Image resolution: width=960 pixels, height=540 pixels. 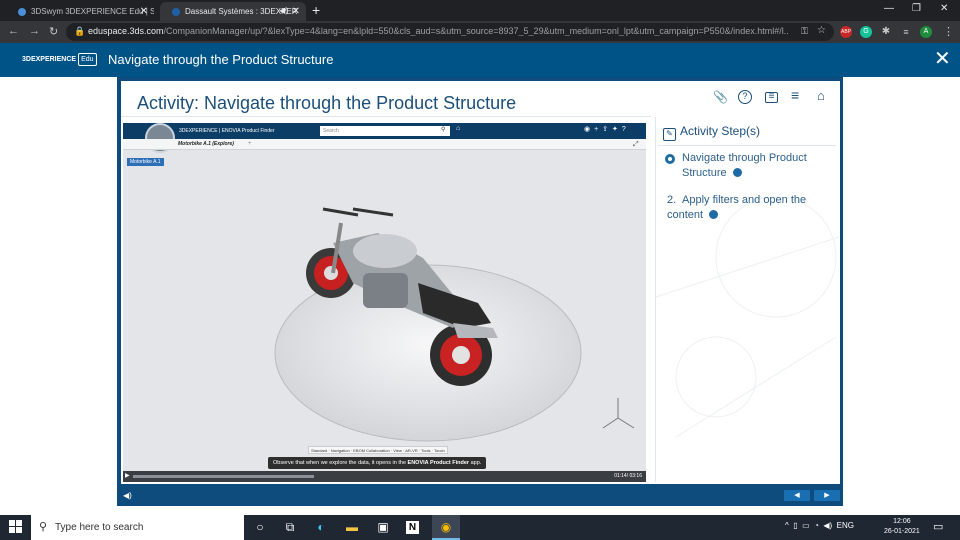 I want to click on browser-tab-title: 3DSwym 3DEXPERIENCE Edu | St, so click(x=92, y=11).